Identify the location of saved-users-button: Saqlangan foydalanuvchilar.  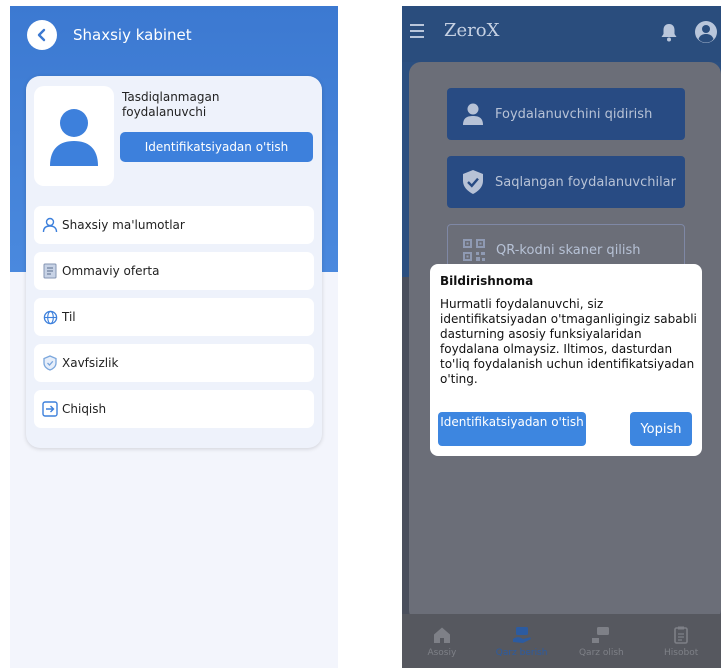
(566, 182).